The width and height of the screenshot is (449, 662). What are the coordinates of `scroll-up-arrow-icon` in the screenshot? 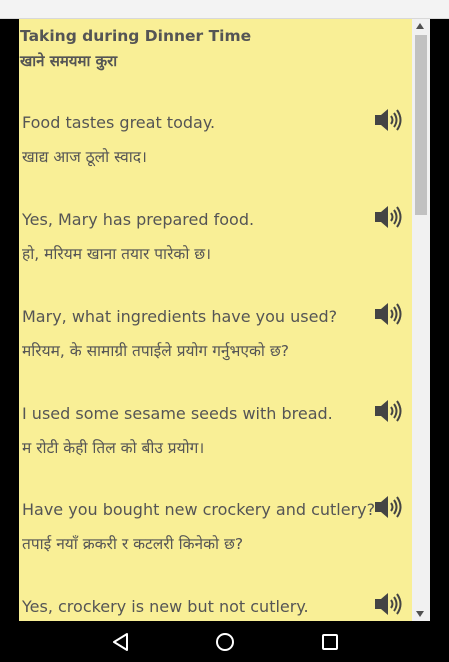 It's located at (420, 26).